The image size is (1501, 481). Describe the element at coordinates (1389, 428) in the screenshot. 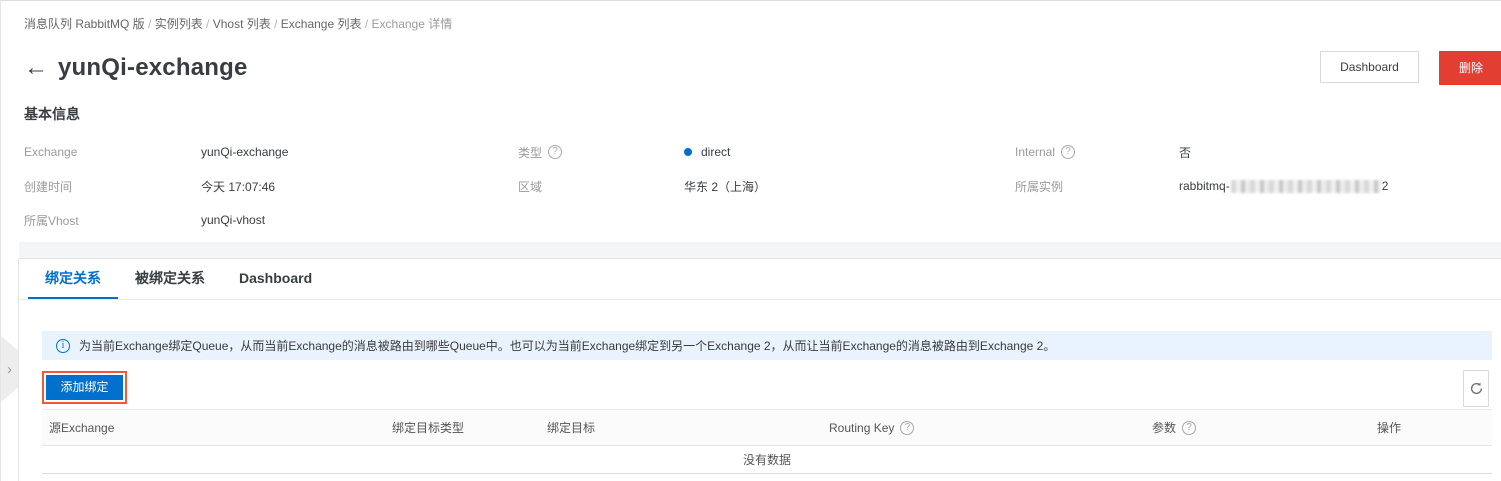

I see `col-actions-label: 操作` at that location.